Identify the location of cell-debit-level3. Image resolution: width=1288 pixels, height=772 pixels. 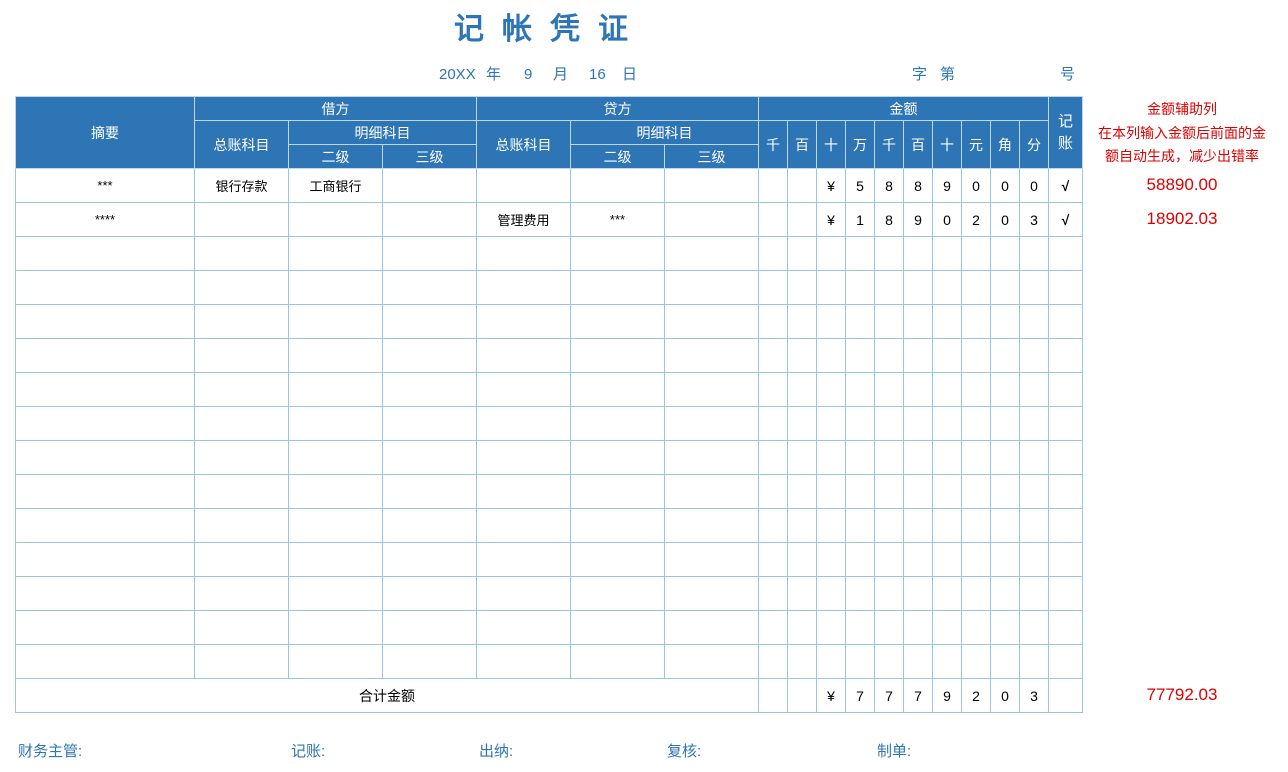
(429, 253).